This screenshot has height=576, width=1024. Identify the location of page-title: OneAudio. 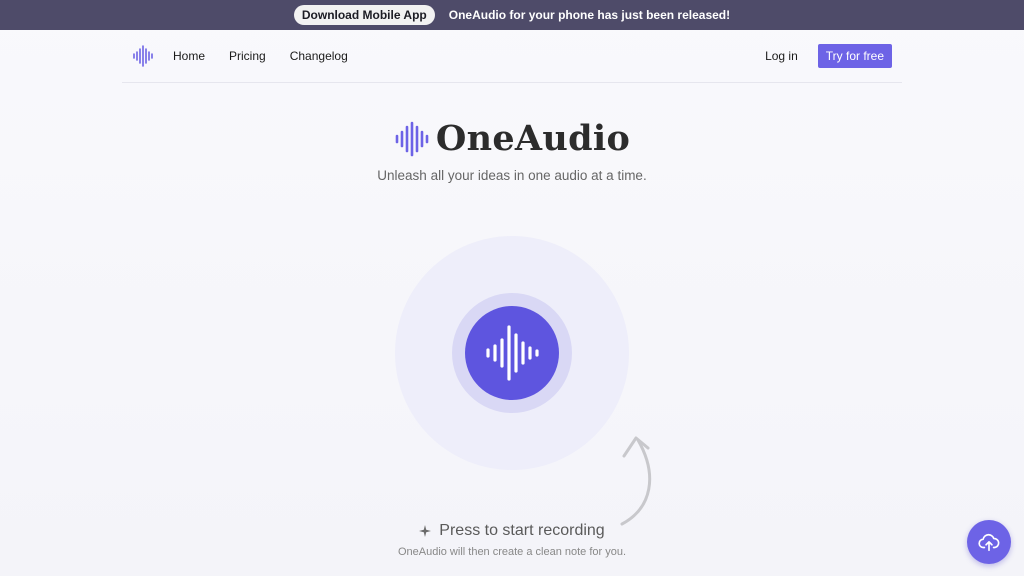
(533, 138).